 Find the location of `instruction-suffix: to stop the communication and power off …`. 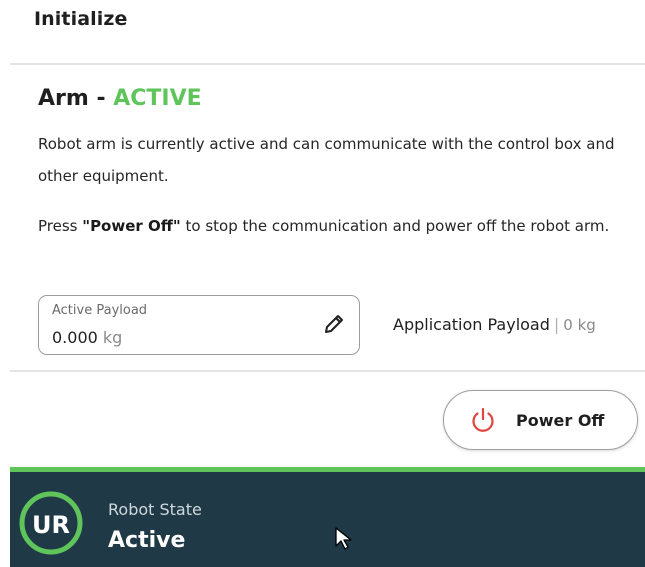

instruction-suffix: to stop the communication and power off … is located at coordinates (395, 226).